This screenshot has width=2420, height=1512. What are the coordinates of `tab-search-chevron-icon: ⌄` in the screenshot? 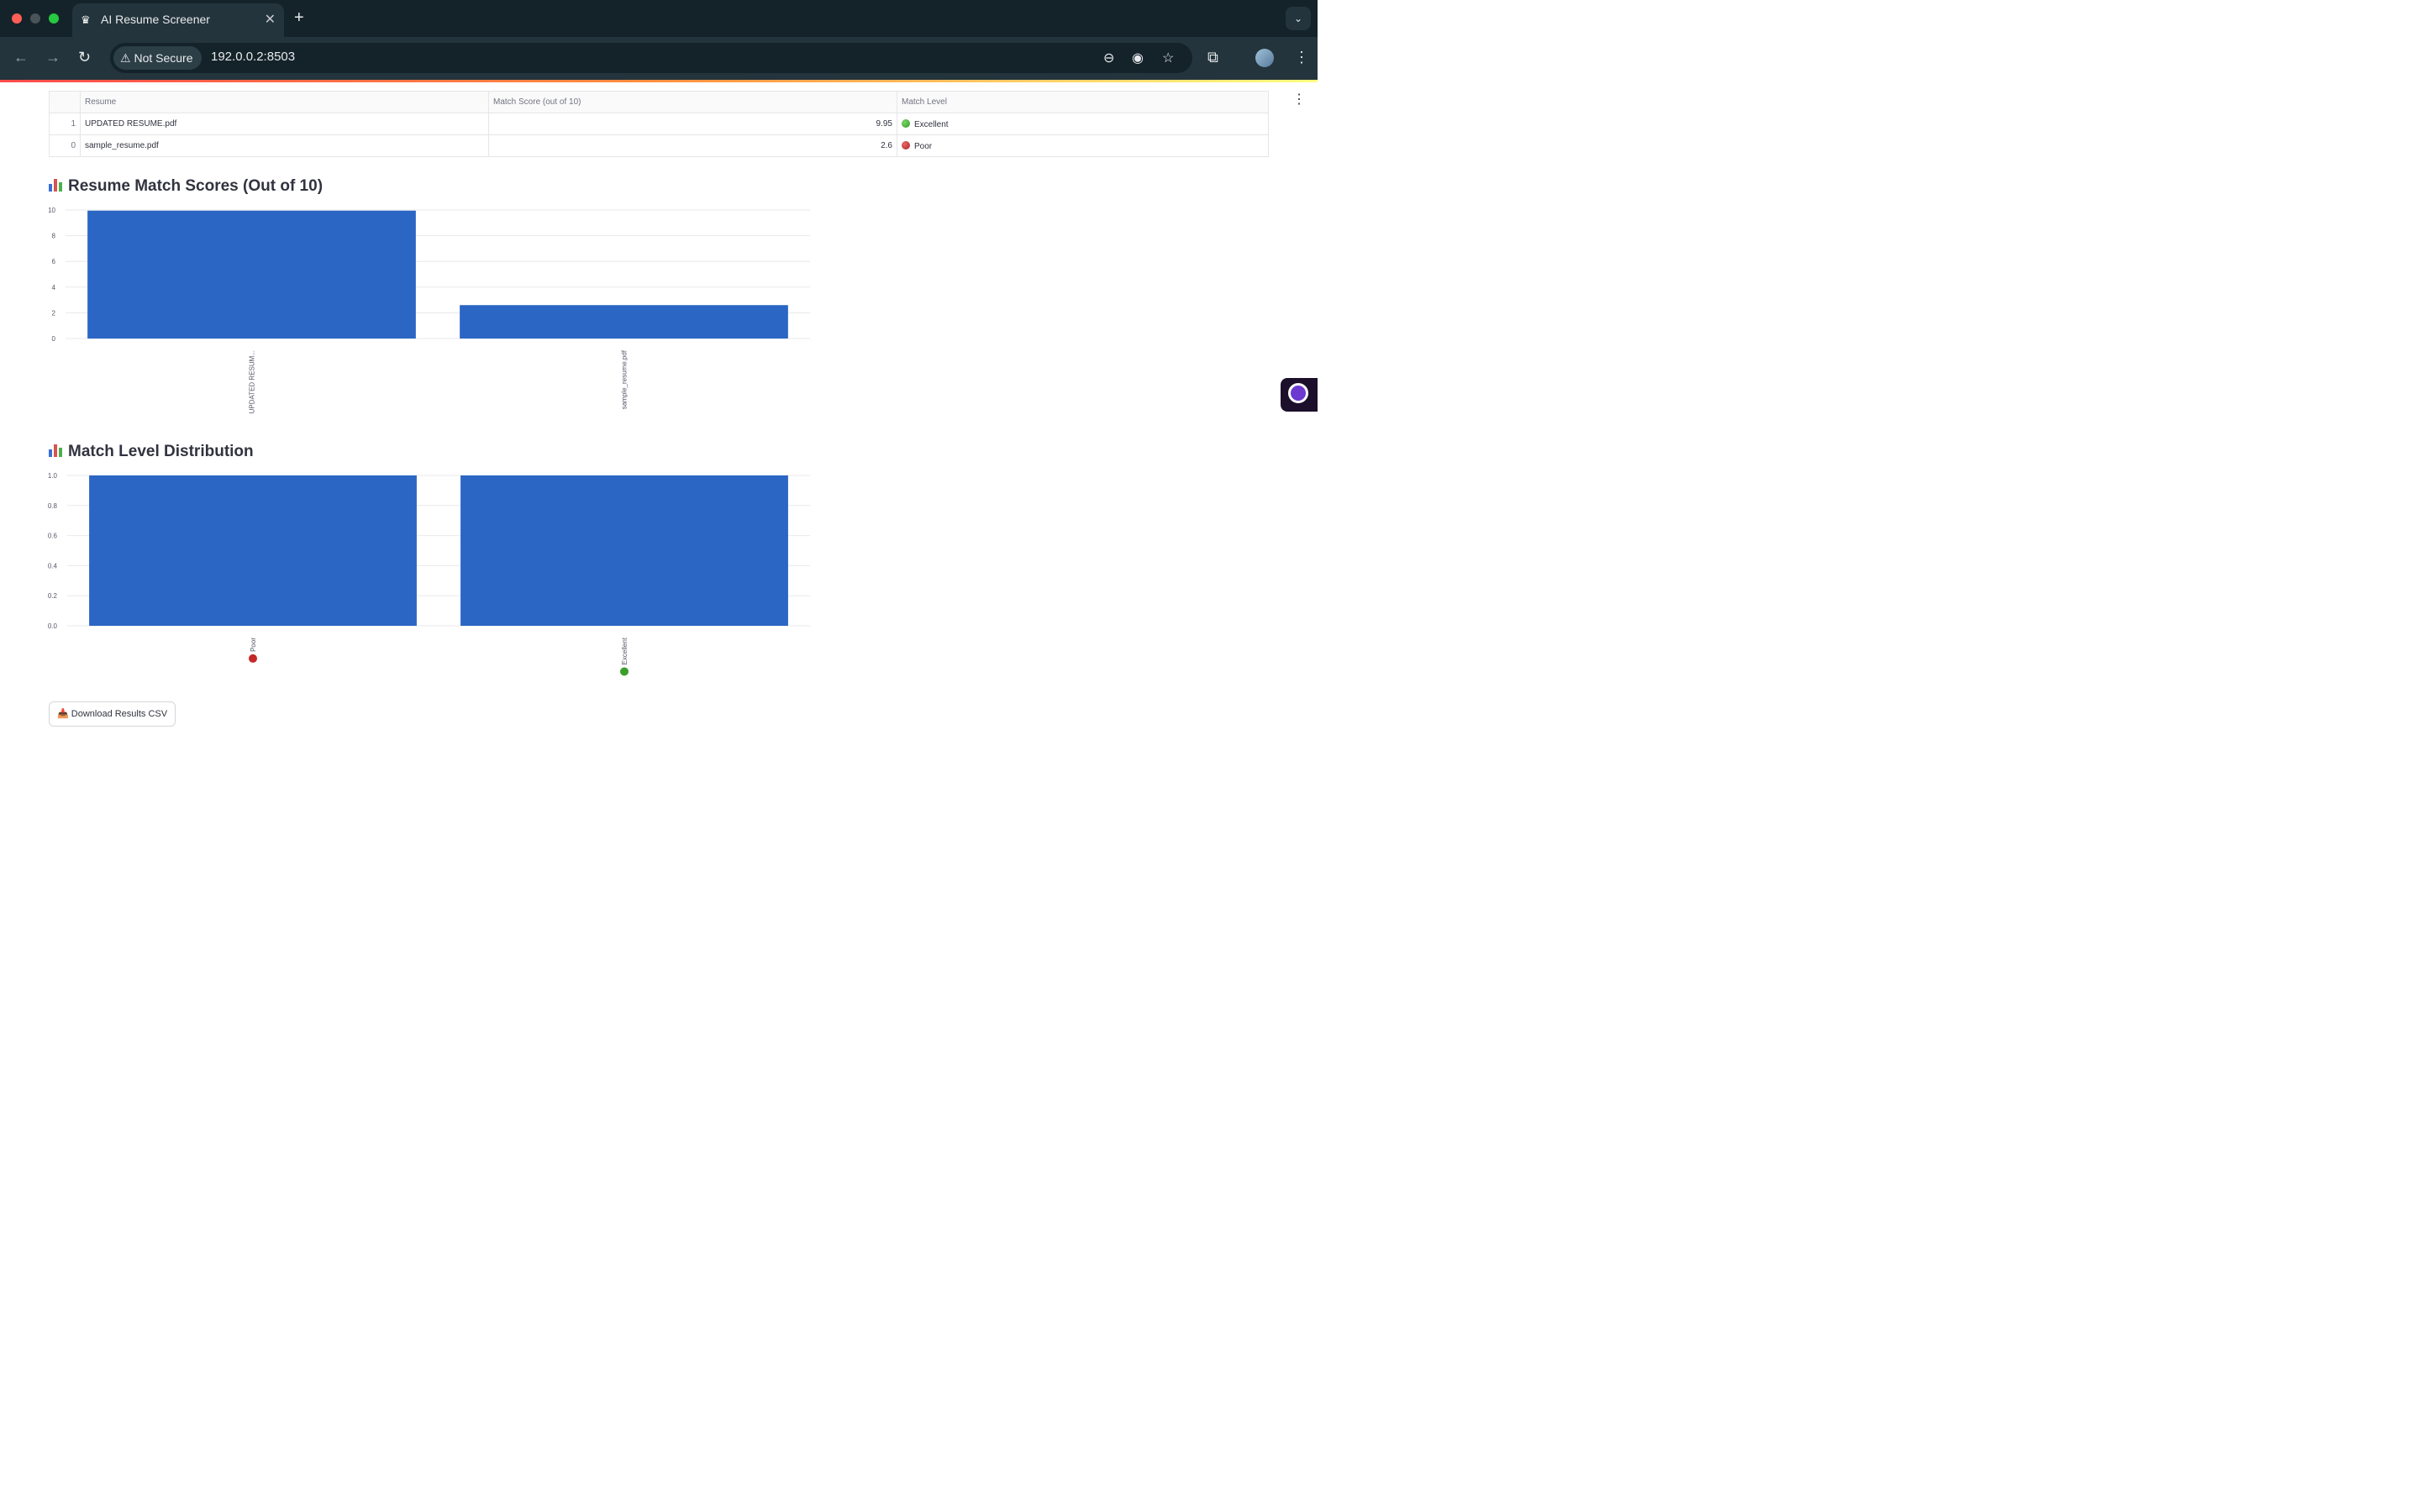 It's located at (1298, 18).